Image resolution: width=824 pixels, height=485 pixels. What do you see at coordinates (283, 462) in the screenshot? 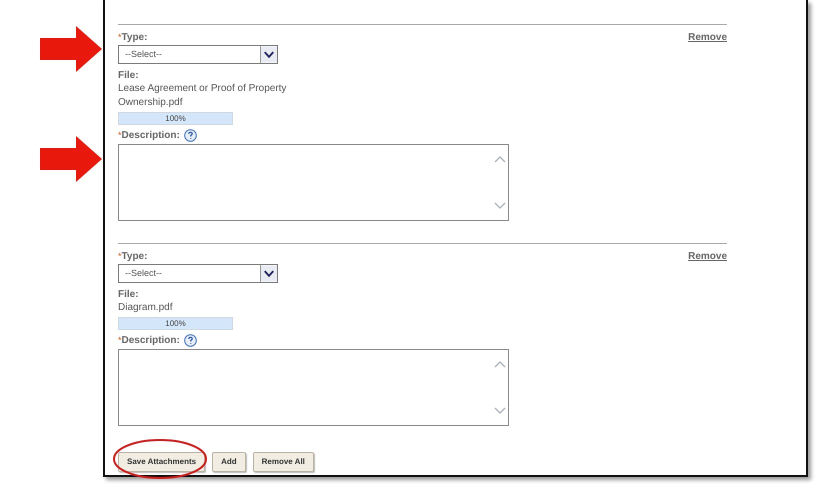
I see `action-button: Remove All` at bounding box center [283, 462].